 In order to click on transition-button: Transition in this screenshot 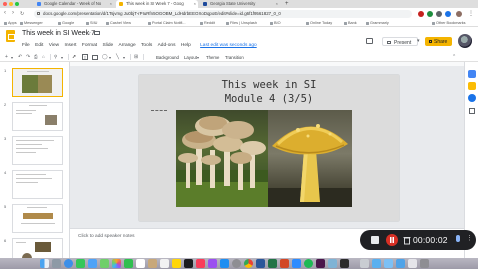, I will do `click(234, 57)`.